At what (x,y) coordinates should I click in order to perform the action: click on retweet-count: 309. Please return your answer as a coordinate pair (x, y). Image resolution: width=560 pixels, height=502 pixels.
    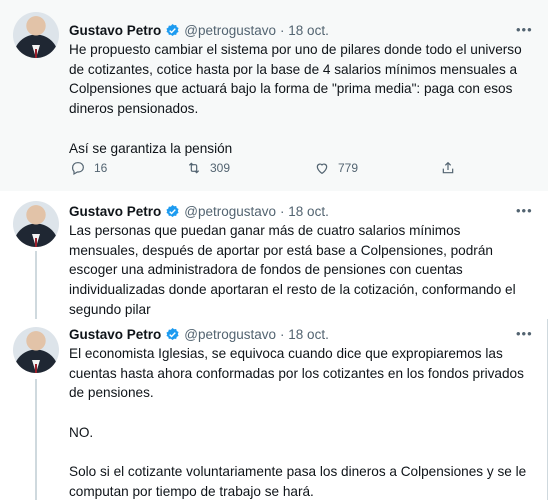
    Looking at the image, I should click on (220, 168).